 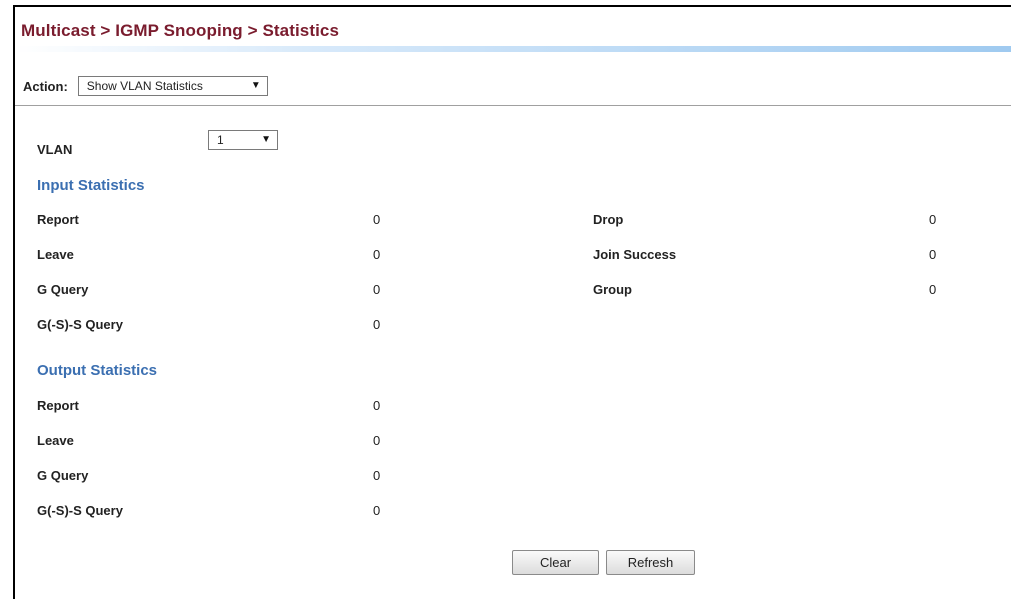 What do you see at coordinates (220, 140) in the screenshot?
I see `vlan-select-value: 1` at bounding box center [220, 140].